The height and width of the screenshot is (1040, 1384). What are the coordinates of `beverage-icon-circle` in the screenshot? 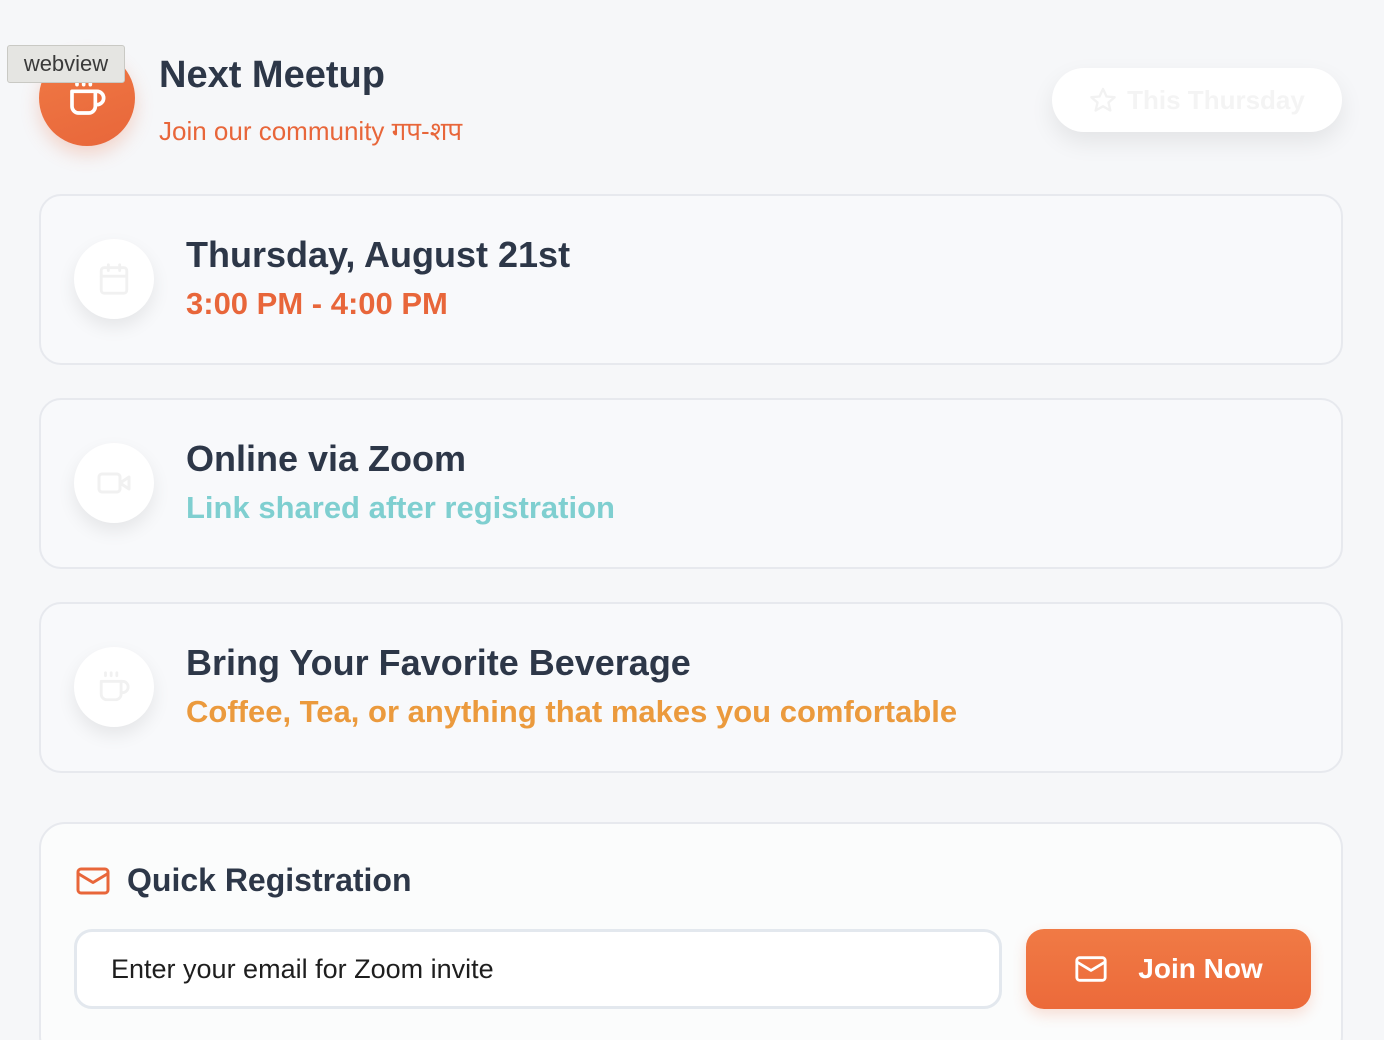 It's located at (114, 687).